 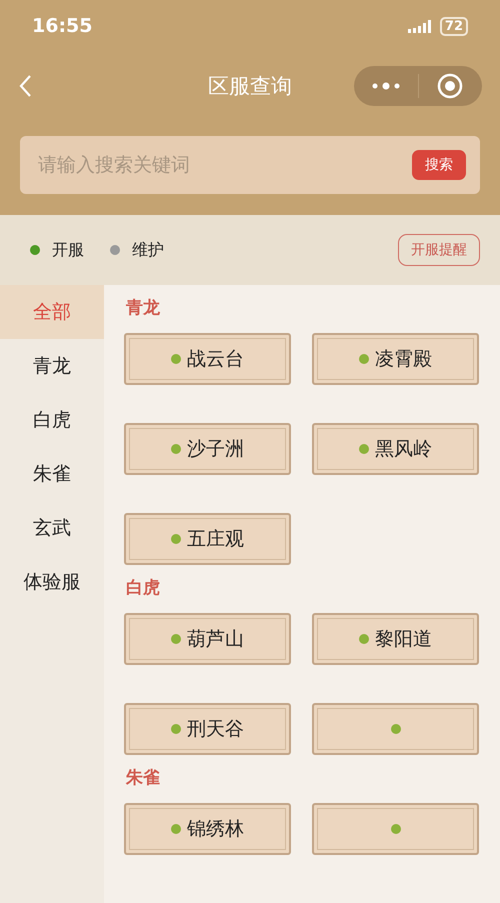 What do you see at coordinates (250, 86) in the screenshot?
I see `page-title: 区服查询` at bounding box center [250, 86].